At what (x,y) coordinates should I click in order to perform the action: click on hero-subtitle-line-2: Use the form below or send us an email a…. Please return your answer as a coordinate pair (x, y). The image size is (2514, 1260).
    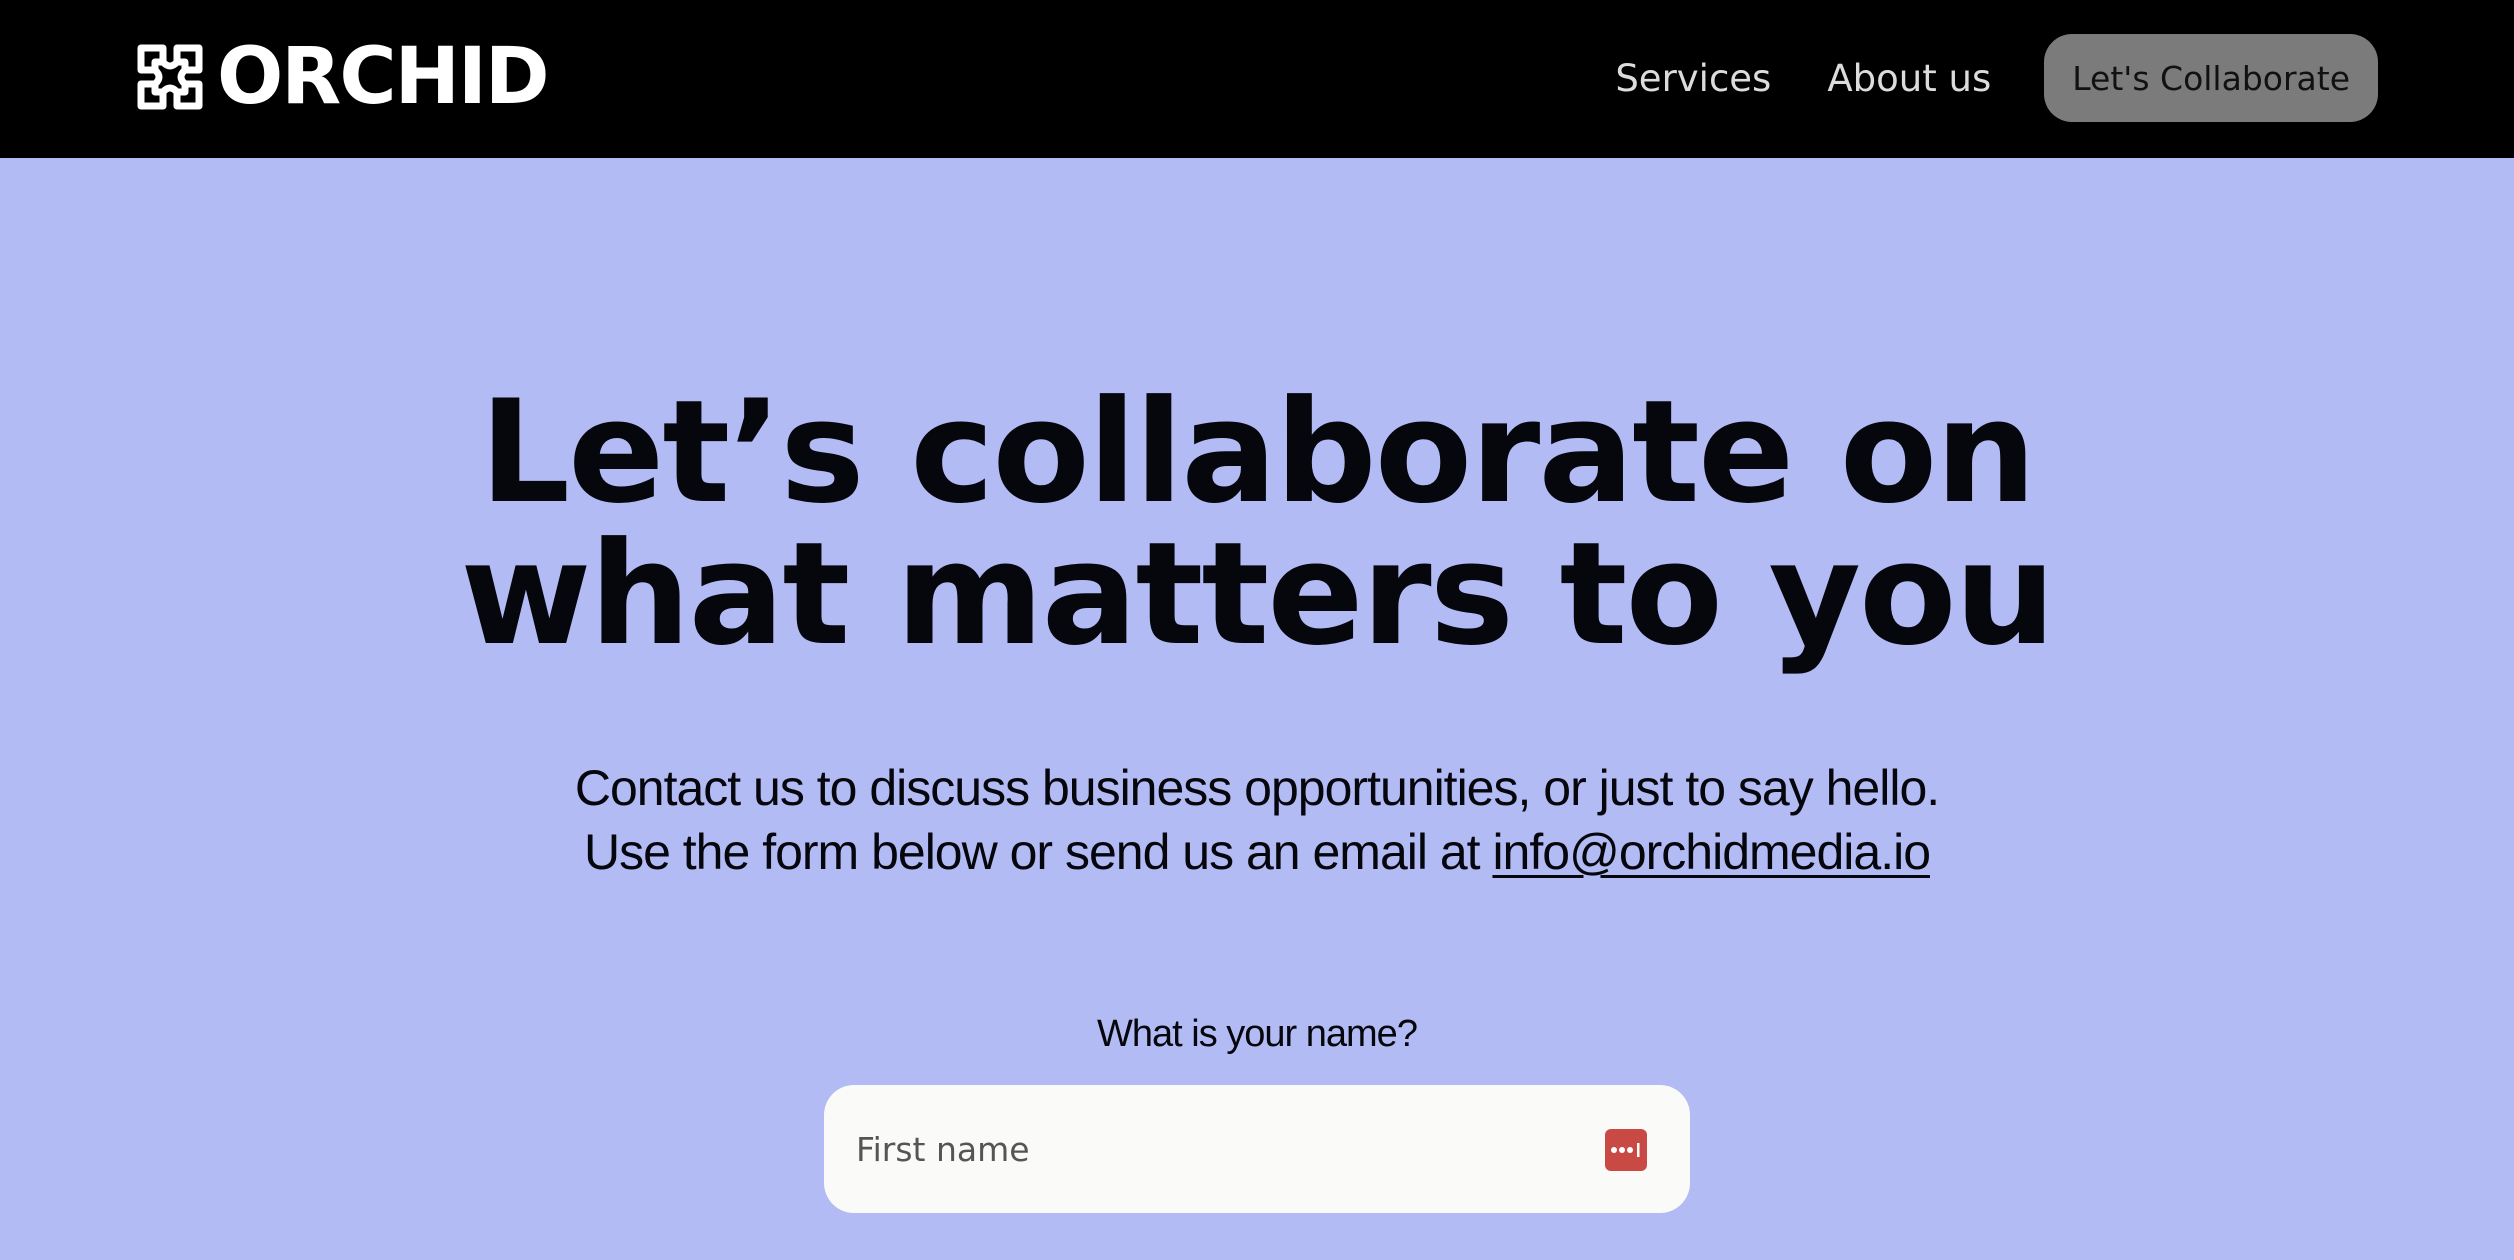
    Looking at the image, I should click on (1038, 852).